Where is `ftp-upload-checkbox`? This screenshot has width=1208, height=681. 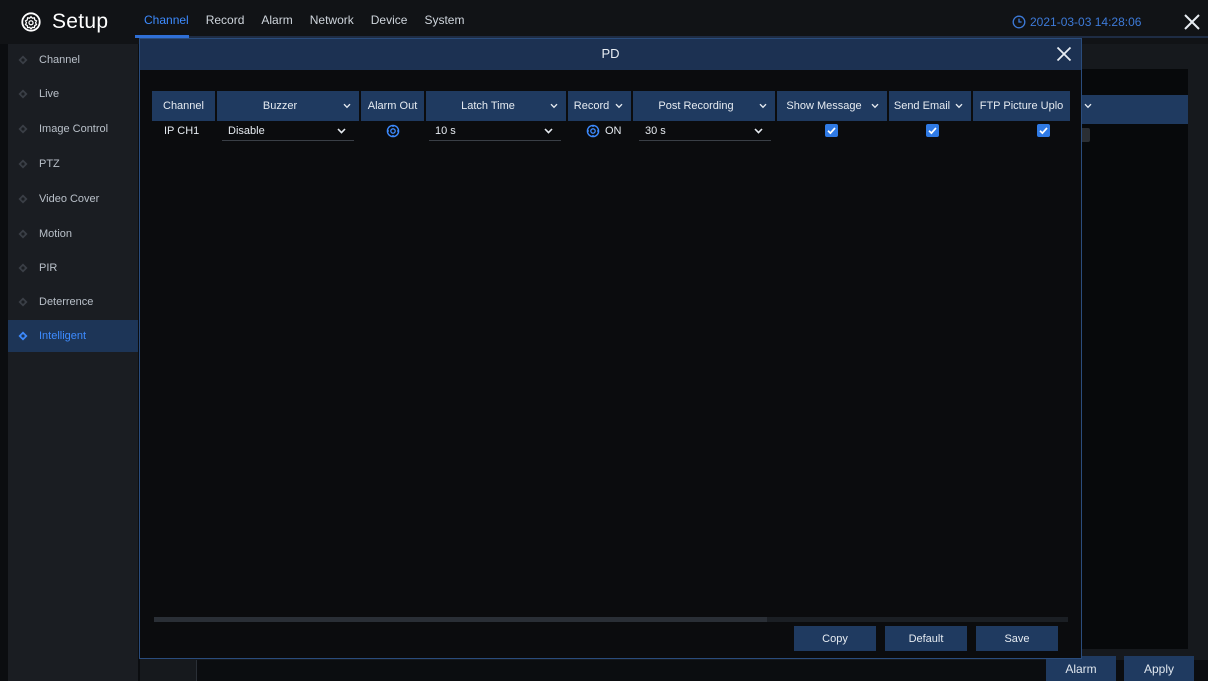 ftp-upload-checkbox is located at coordinates (1043, 130).